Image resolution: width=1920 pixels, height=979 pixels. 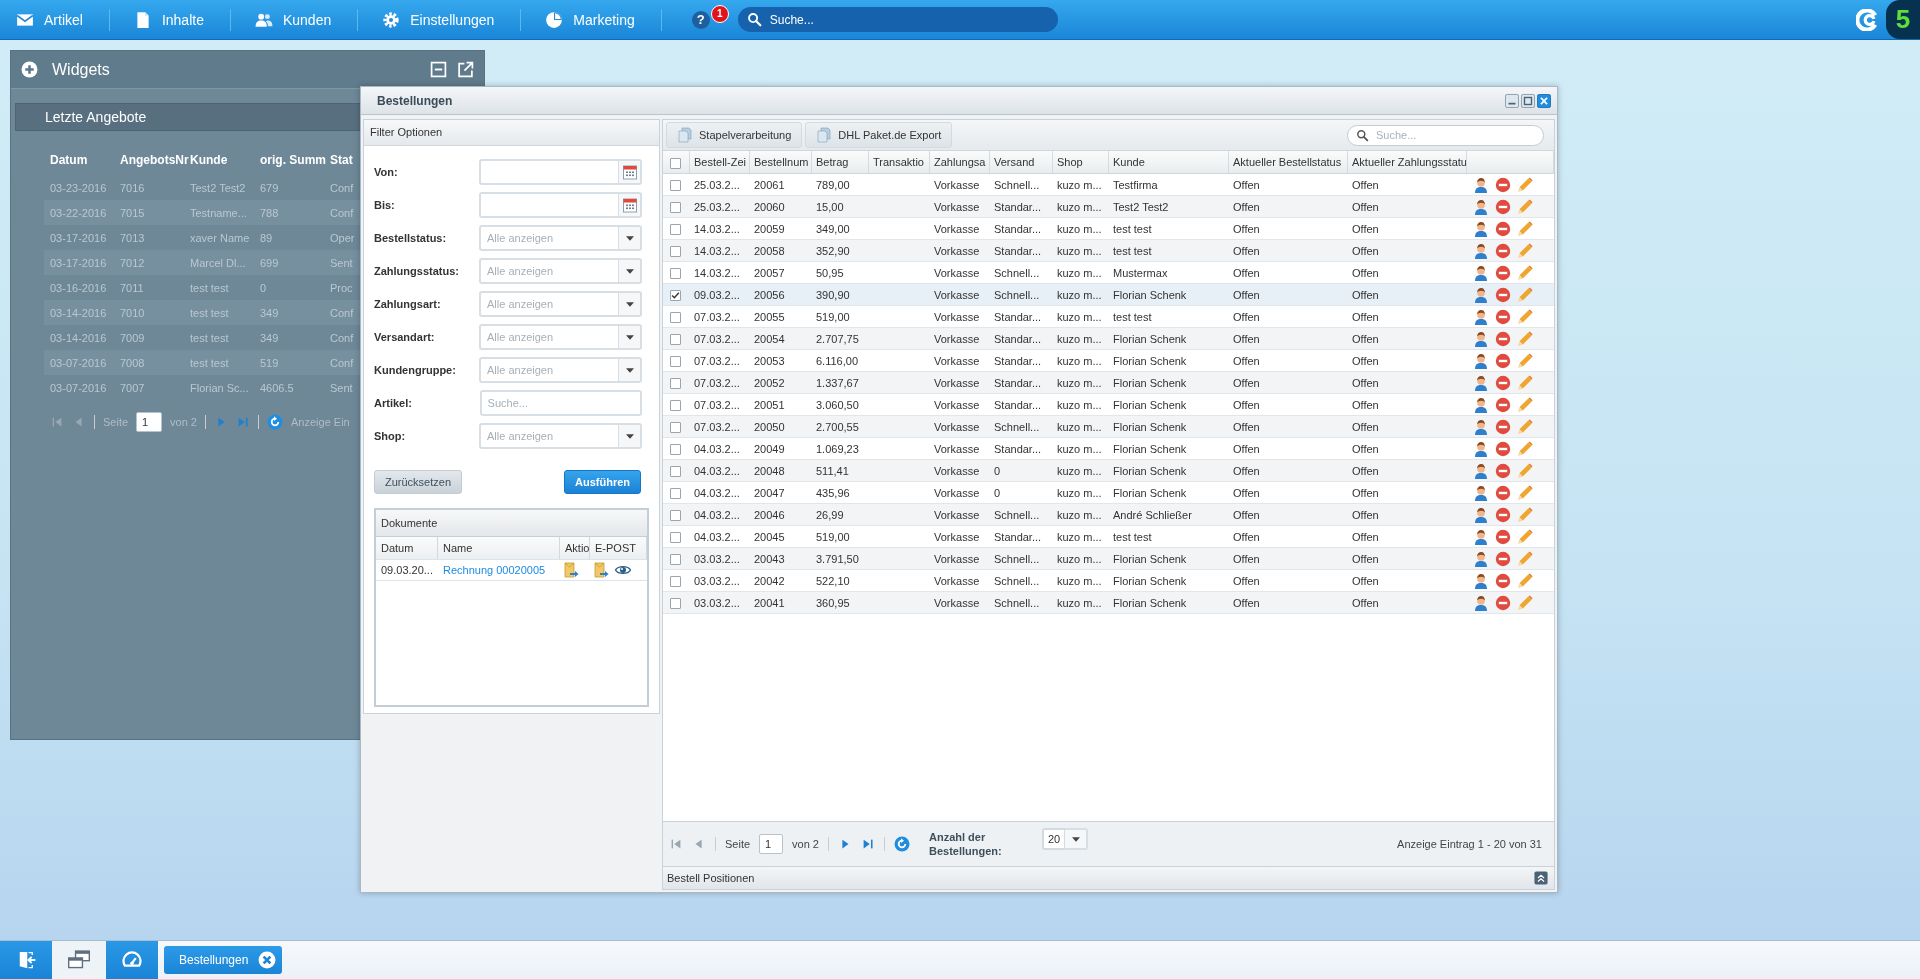 I want to click on plus-circle-icon, so click(x=29, y=69).